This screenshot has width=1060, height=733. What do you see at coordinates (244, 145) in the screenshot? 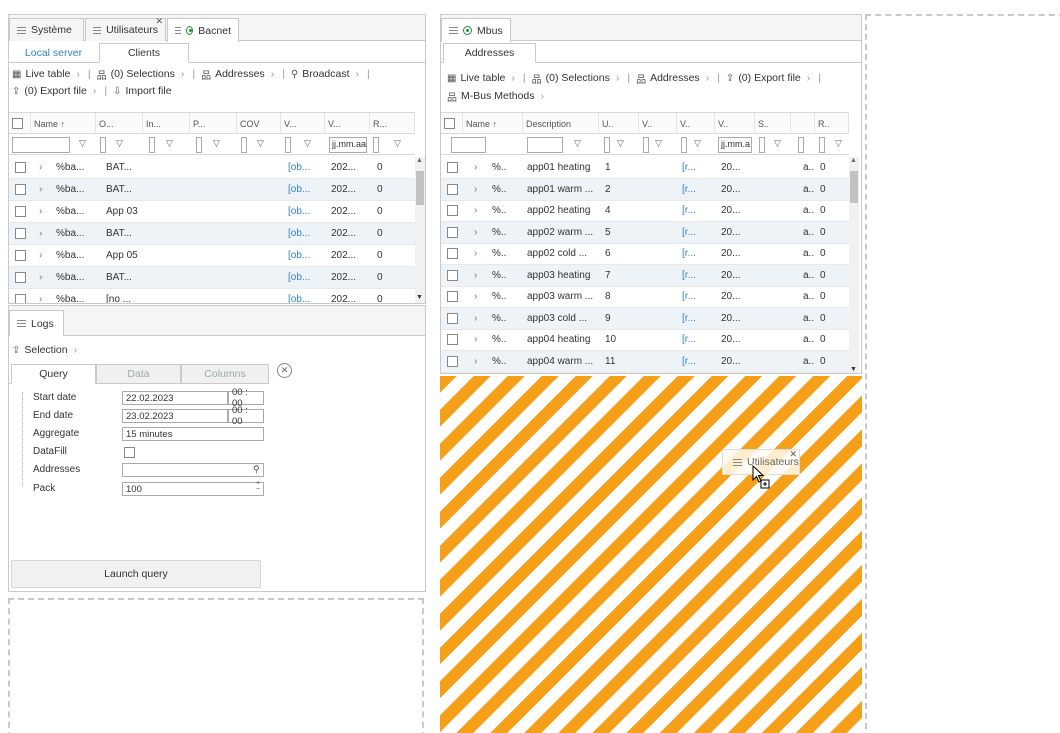
I see `cov-filter-input` at bounding box center [244, 145].